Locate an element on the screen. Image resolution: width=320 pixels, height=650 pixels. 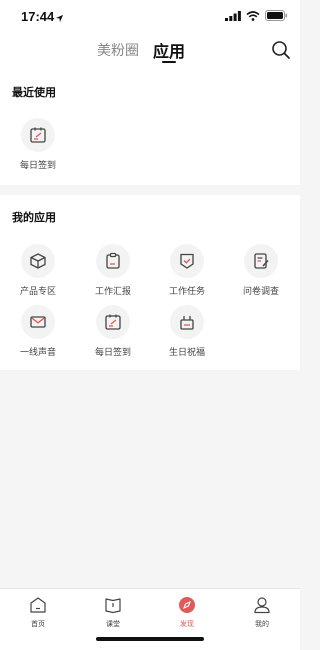
tabbar-label: 首页 is located at coordinates (38, 624).